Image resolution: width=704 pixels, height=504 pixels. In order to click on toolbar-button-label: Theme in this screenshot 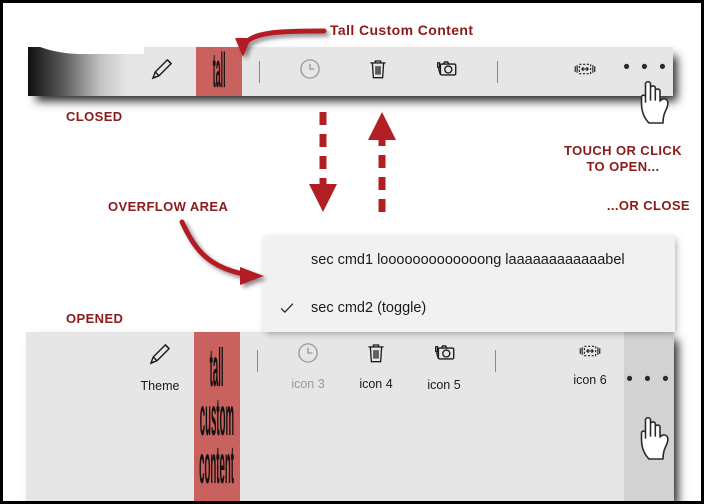, I will do `click(160, 386)`.